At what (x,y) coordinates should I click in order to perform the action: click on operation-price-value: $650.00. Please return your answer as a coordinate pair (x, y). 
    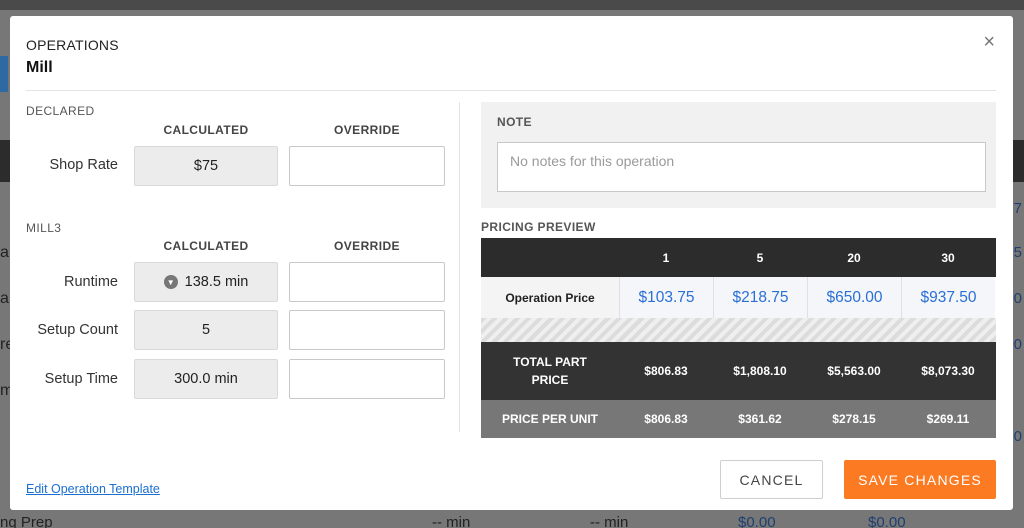
    Looking at the image, I should click on (854, 297).